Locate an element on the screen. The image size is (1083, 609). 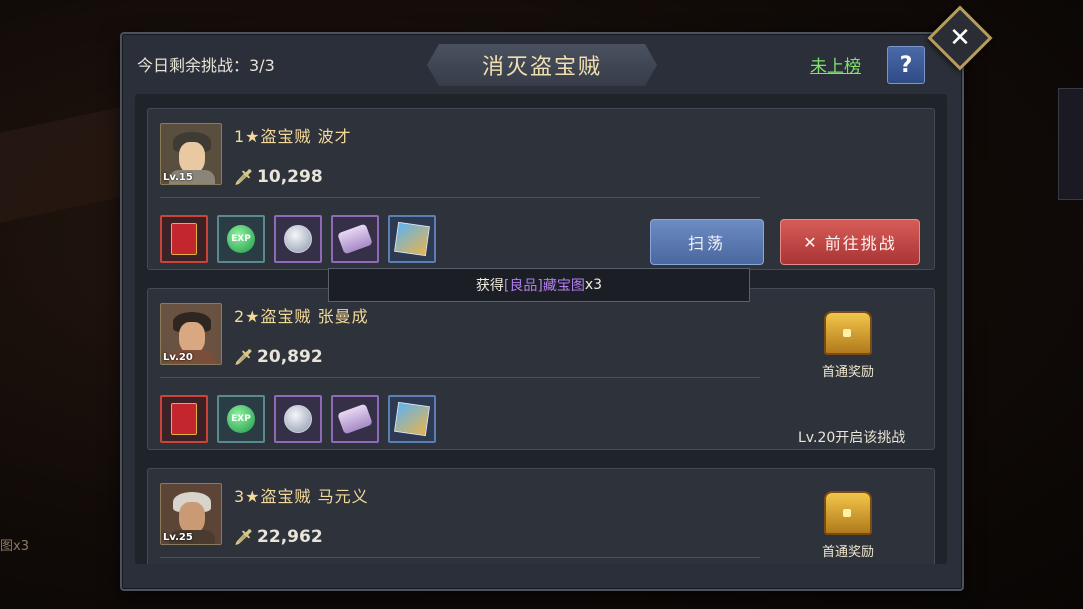
remaining-challenges: 今日剩余挑战：3/3 is located at coordinates (206, 65).